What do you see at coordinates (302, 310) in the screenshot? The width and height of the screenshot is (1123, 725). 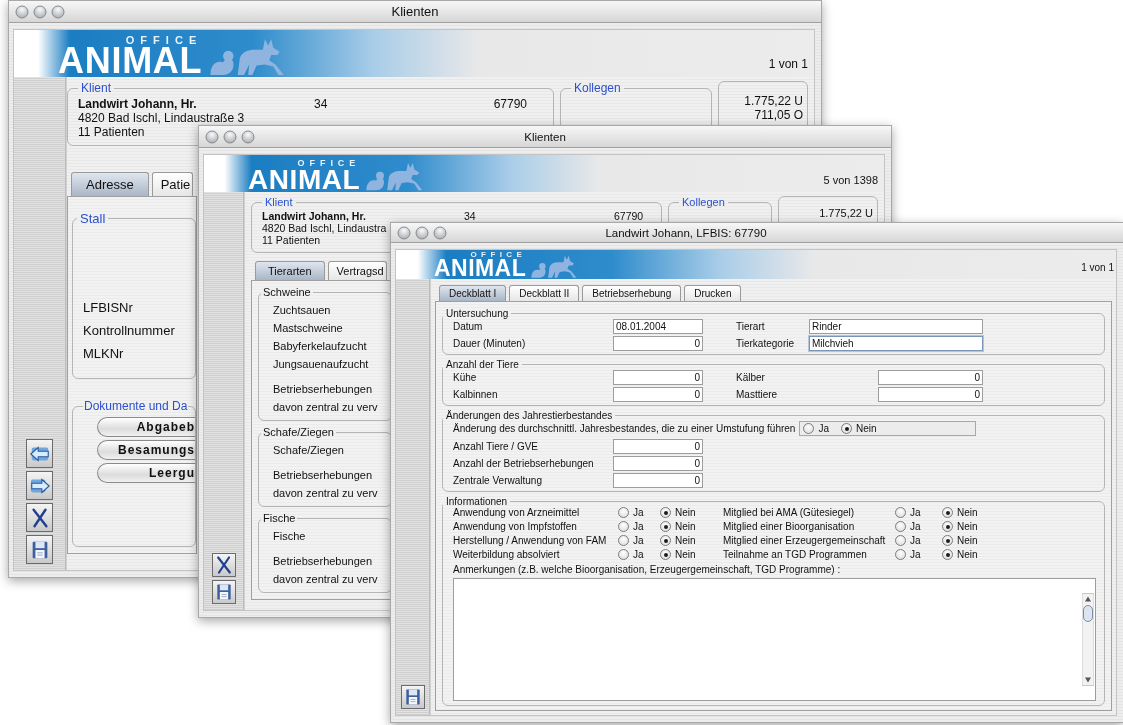 I see `field-label: Zuchtsauen` at bounding box center [302, 310].